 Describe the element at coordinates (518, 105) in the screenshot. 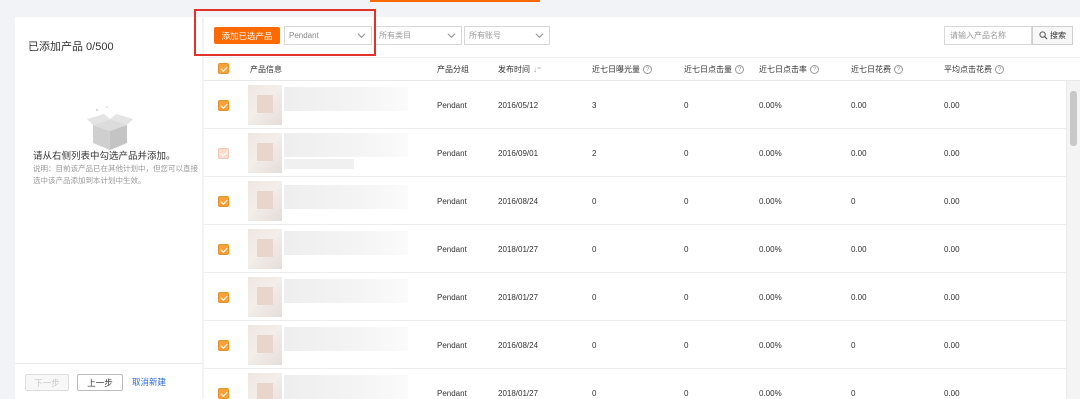

I see `cell-date: 2016/05/12` at that location.